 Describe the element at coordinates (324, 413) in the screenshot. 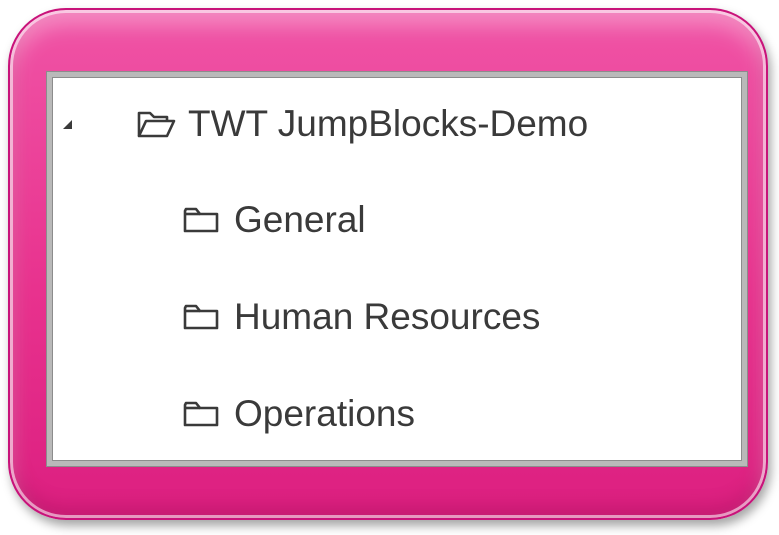

I see `tree-node-label: Operations` at that location.